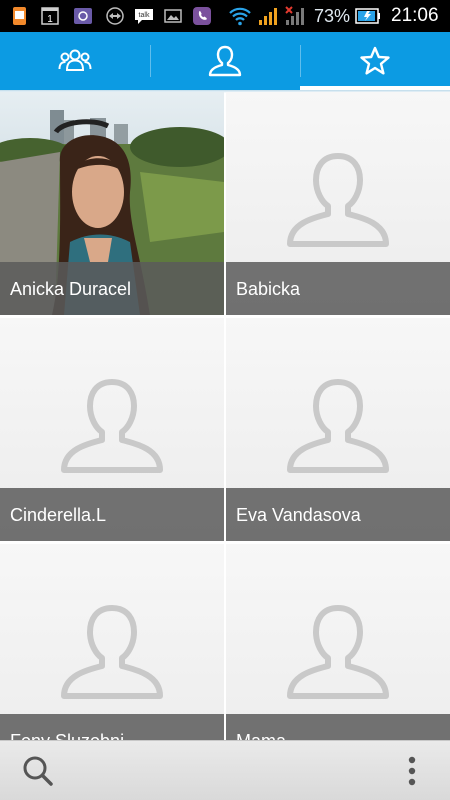 Image resolution: width=450 pixels, height=800 pixels. I want to click on favorite-tile: Fony Sluzobni, so click(112, 642).